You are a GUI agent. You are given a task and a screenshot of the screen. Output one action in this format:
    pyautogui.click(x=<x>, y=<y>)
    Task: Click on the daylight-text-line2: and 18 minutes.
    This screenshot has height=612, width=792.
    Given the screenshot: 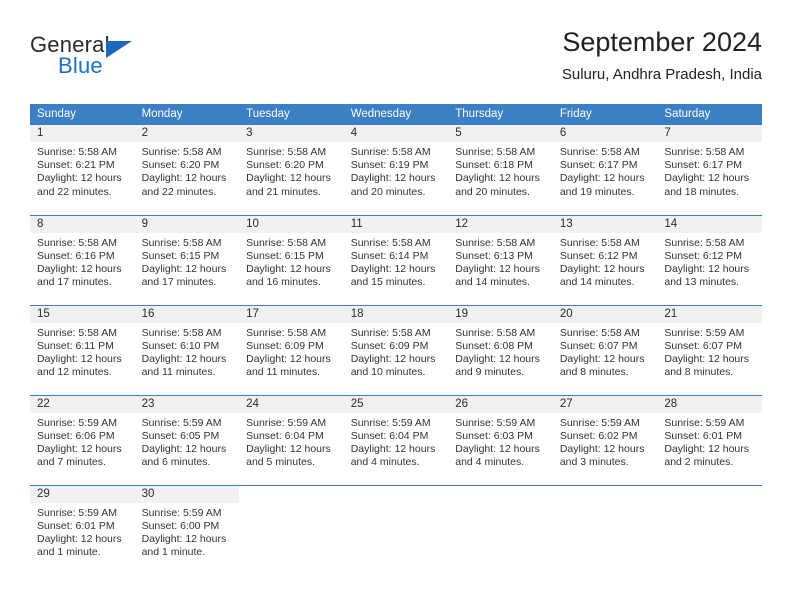 What is the action you would take?
    pyautogui.click(x=702, y=191)
    